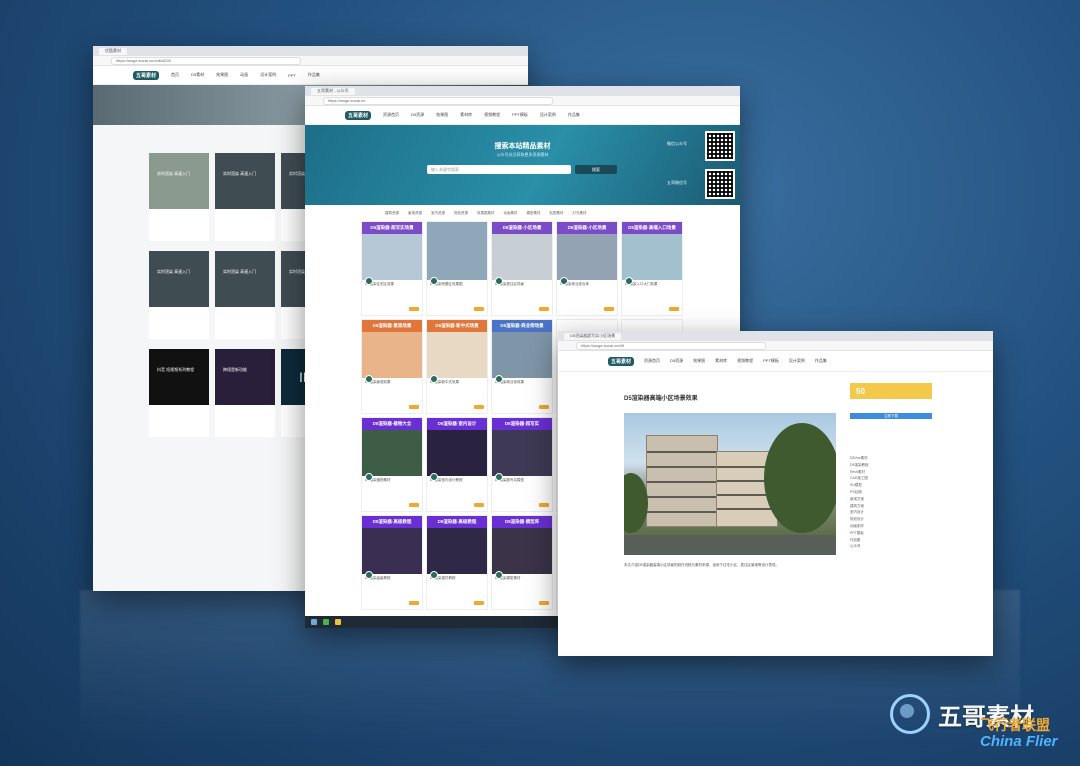  Describe the element at coordinates (461, 213) in the screenshot. I see `category-link: 规划资源` at that location.